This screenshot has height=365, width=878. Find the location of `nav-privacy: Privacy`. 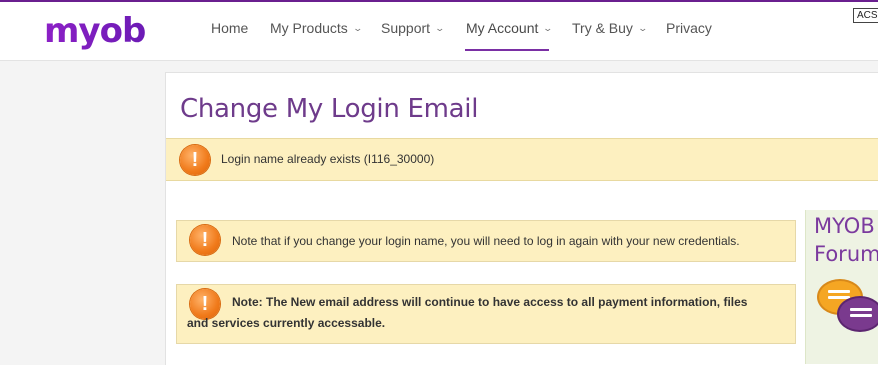

nav-privacy: Privacy is located at coordinates (689, 28).